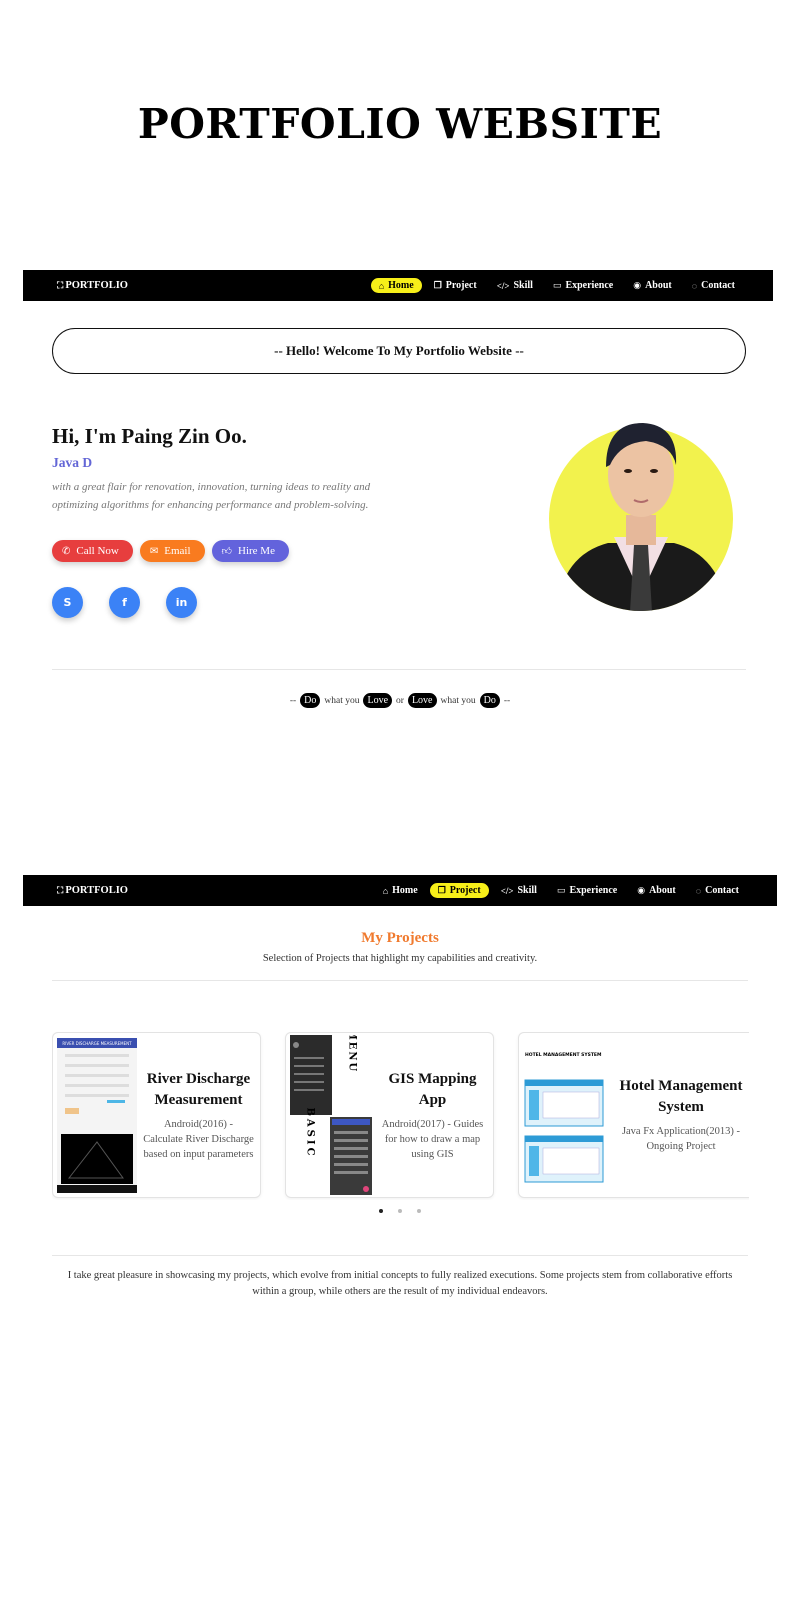  I want to click on river-discharge-thumbnail: RIVER DISCHARGE MEASUREMENT, so click(97, 1115).